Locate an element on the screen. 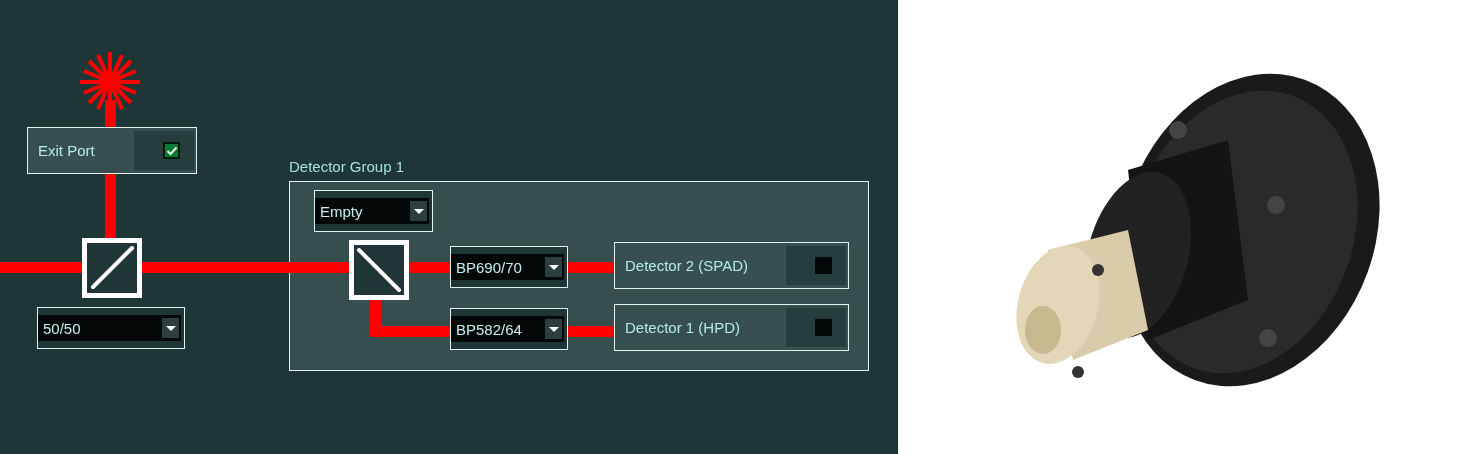  detector-label: Detector 1 (HPD) is located at coordinates (683, 328).